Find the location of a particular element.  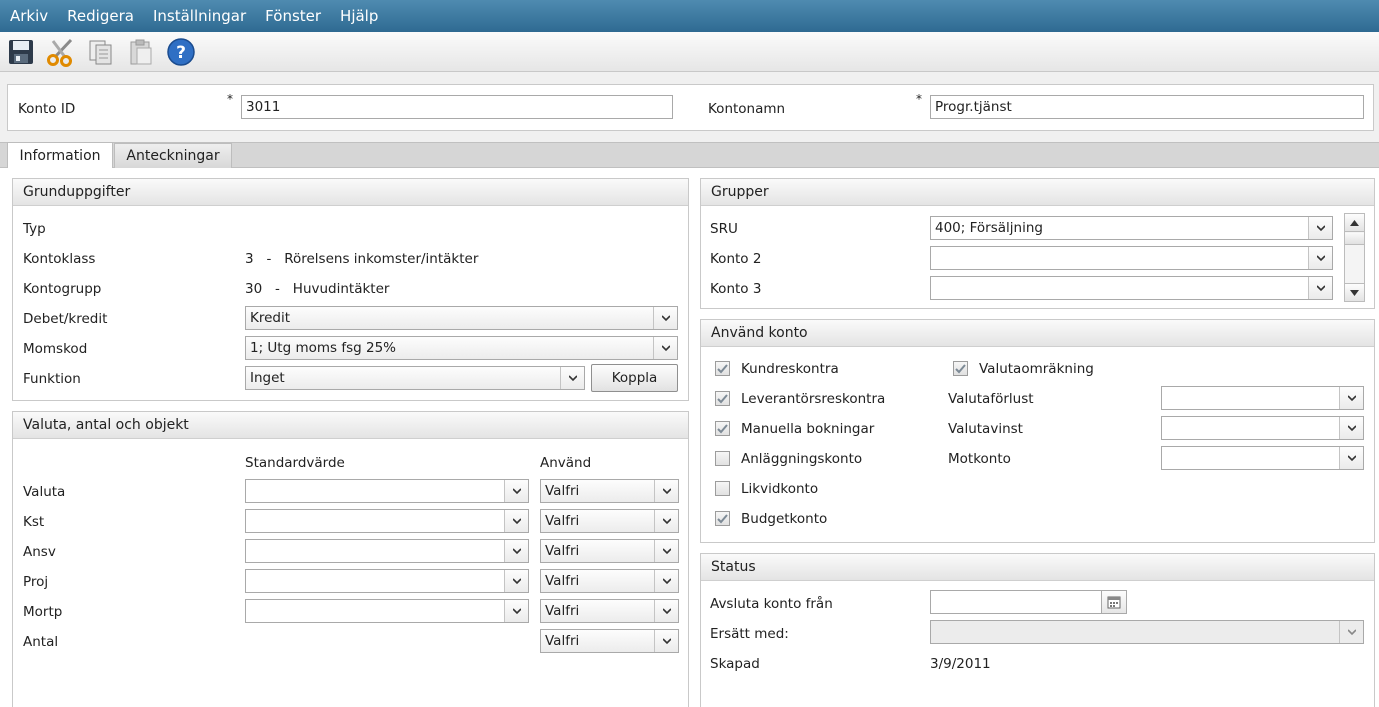

kontonamn-field: Progr.tjänst is located at coordinates (1147, 107).